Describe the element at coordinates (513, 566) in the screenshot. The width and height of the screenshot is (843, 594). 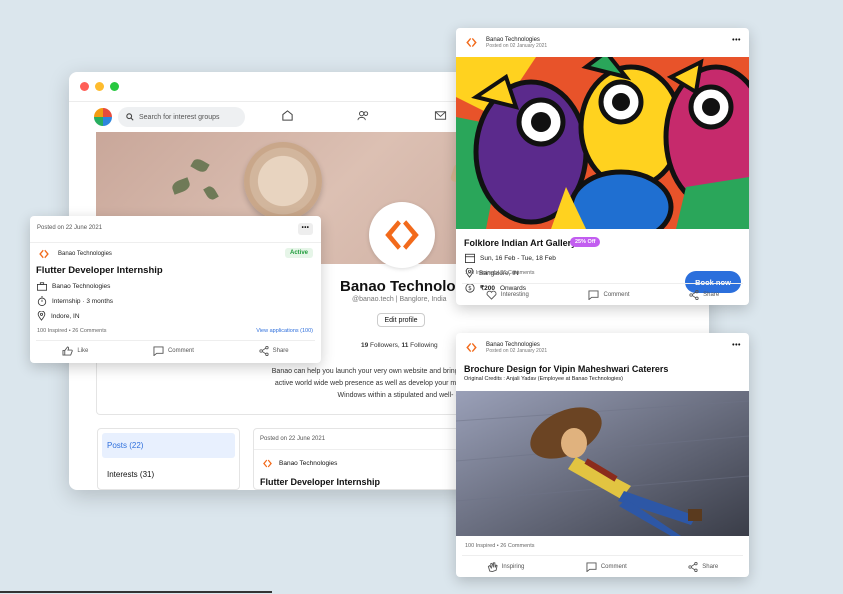
I see `inspiring-label: Inspiring` at that location.